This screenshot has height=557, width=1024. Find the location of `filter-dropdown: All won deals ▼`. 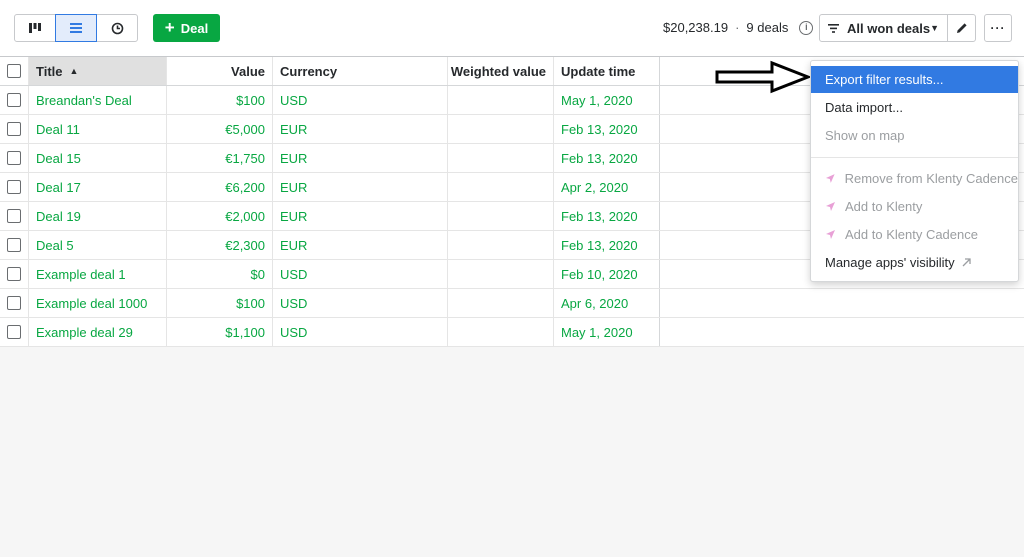

filter-dropdown: All won deals ▼ is located at coordinates (883, 28).